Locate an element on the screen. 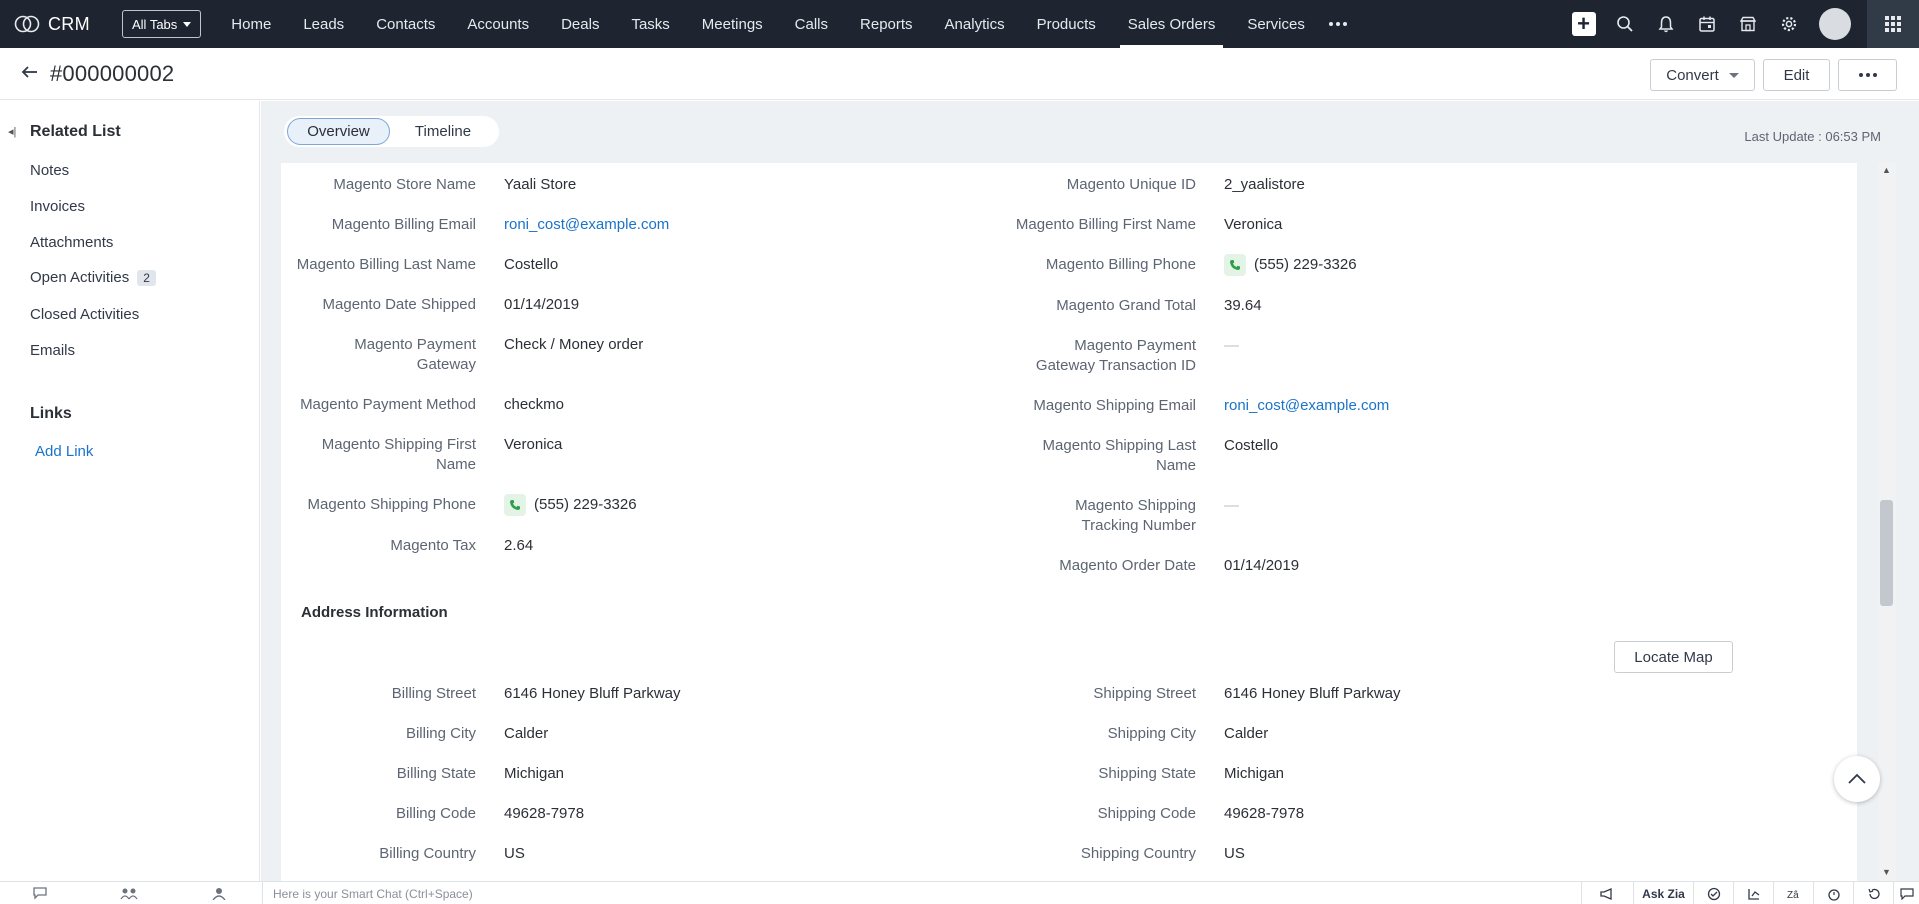 This screenshot has height=904, width=1919. sidebar-item-open-activities: Open Activities 2 is located at coordinates (93, 277).